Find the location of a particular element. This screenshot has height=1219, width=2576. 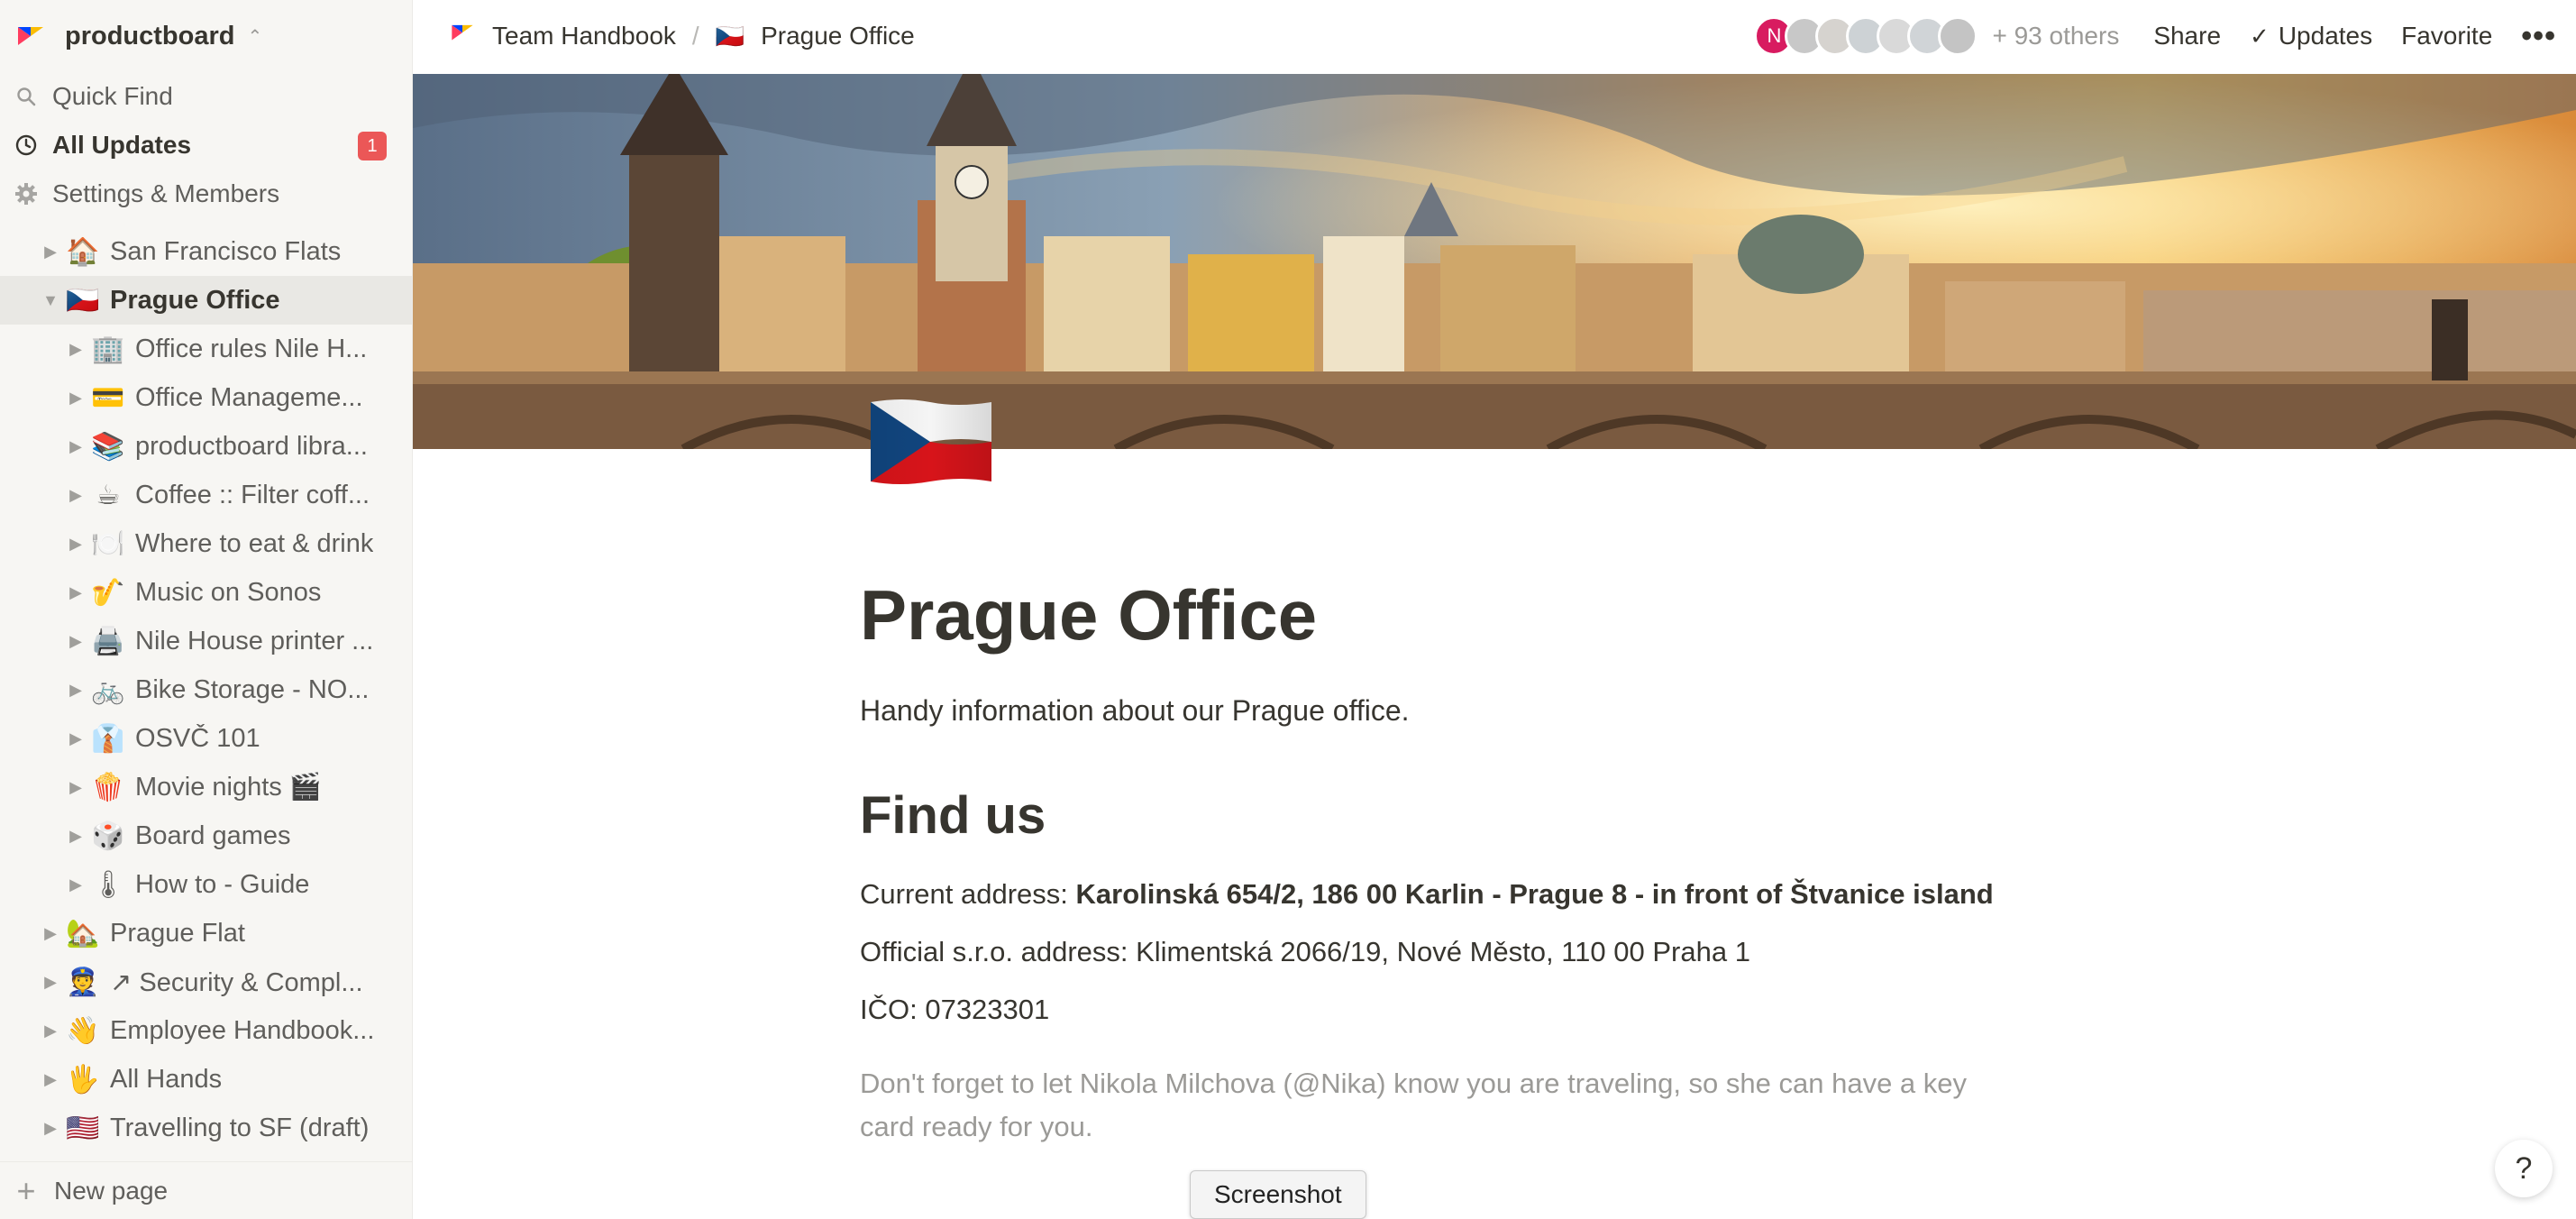

updates-count-badge: 1 is located at coordinates (372, 146).